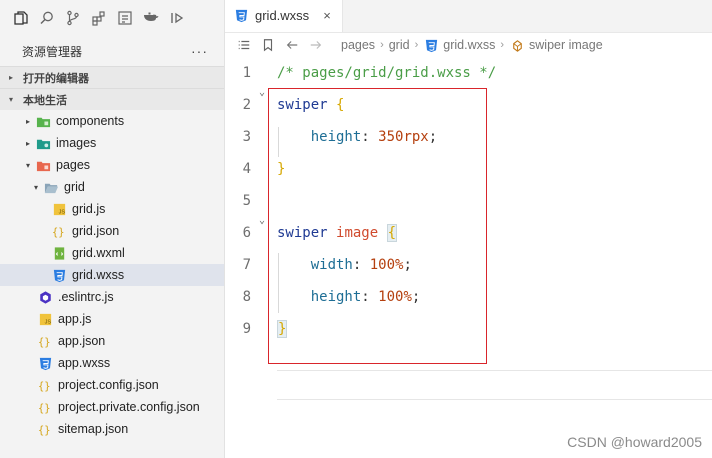 The image size is (712, 458). Describe the element at coordinates (292, 45) in the screenshot. I see `back-arrow-icon` at that location.